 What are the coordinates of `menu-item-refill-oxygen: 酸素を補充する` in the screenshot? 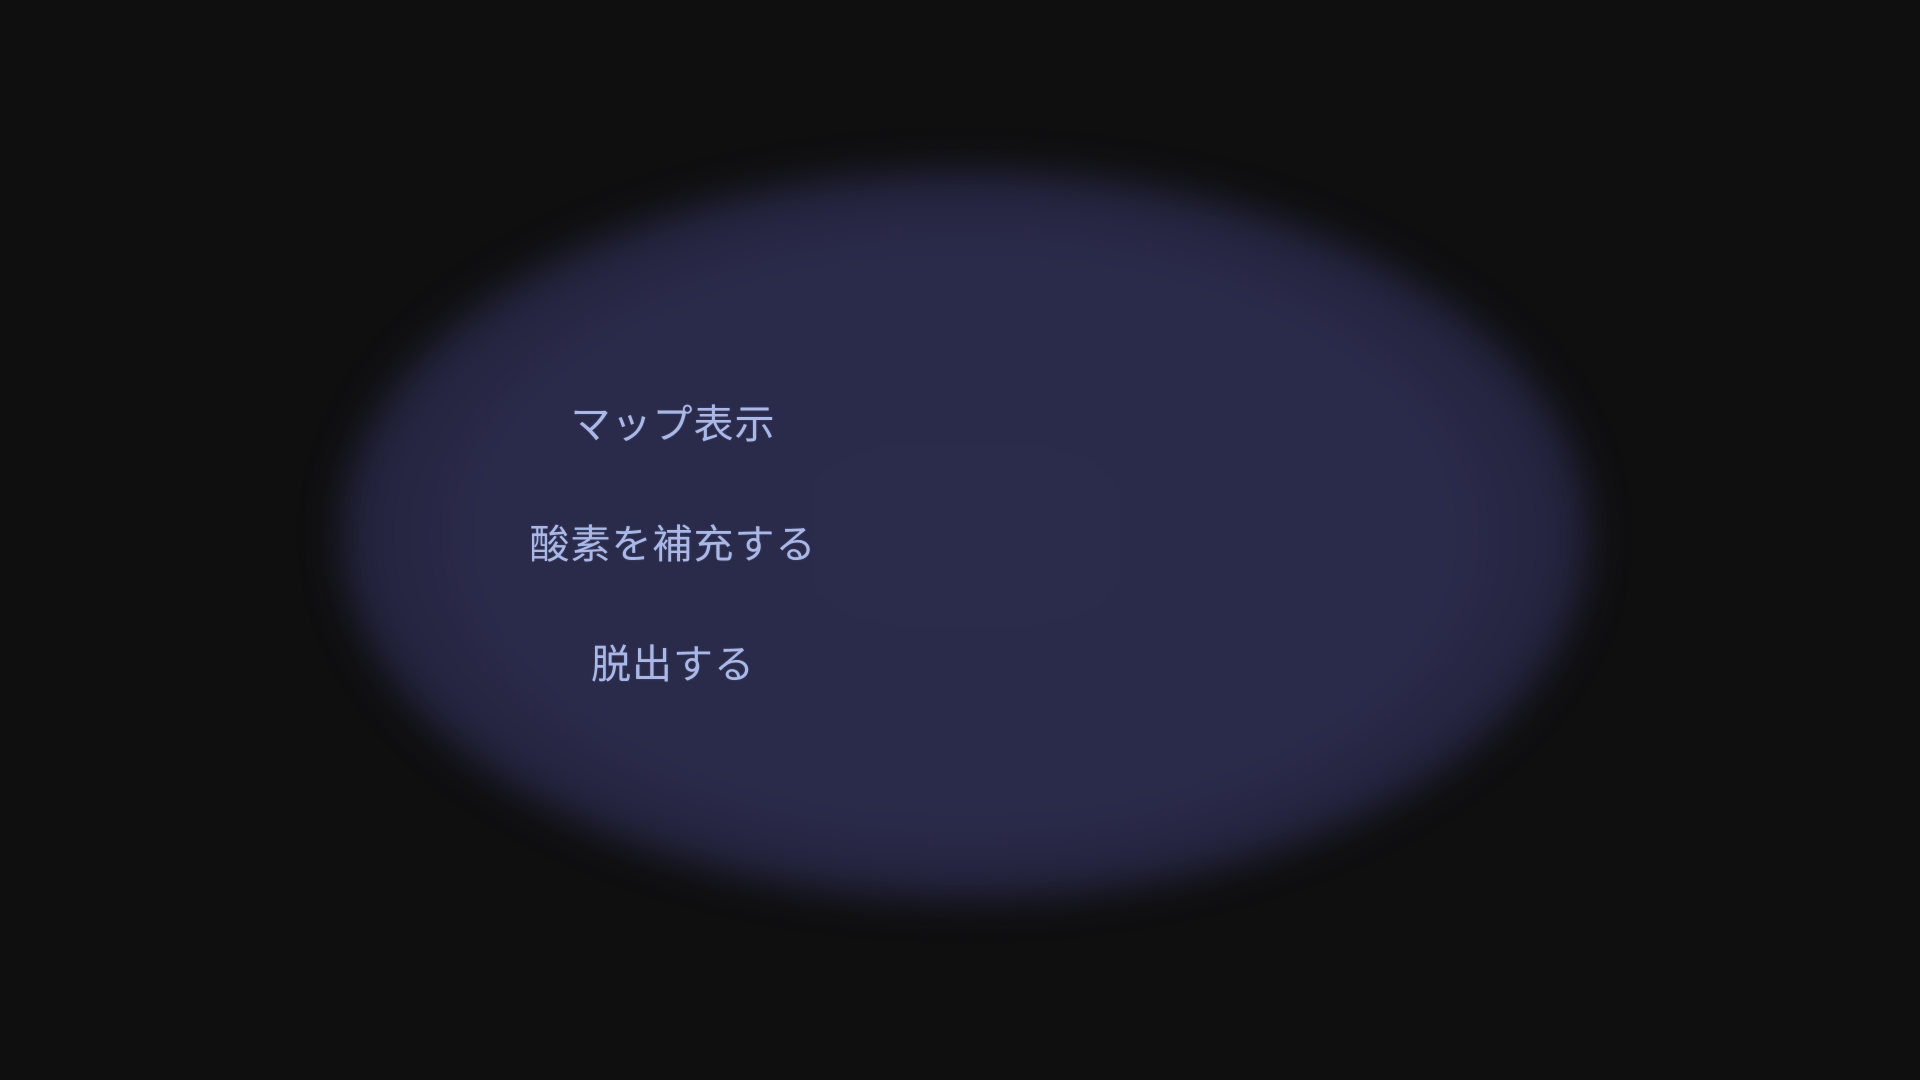 It's located at (673, 541).